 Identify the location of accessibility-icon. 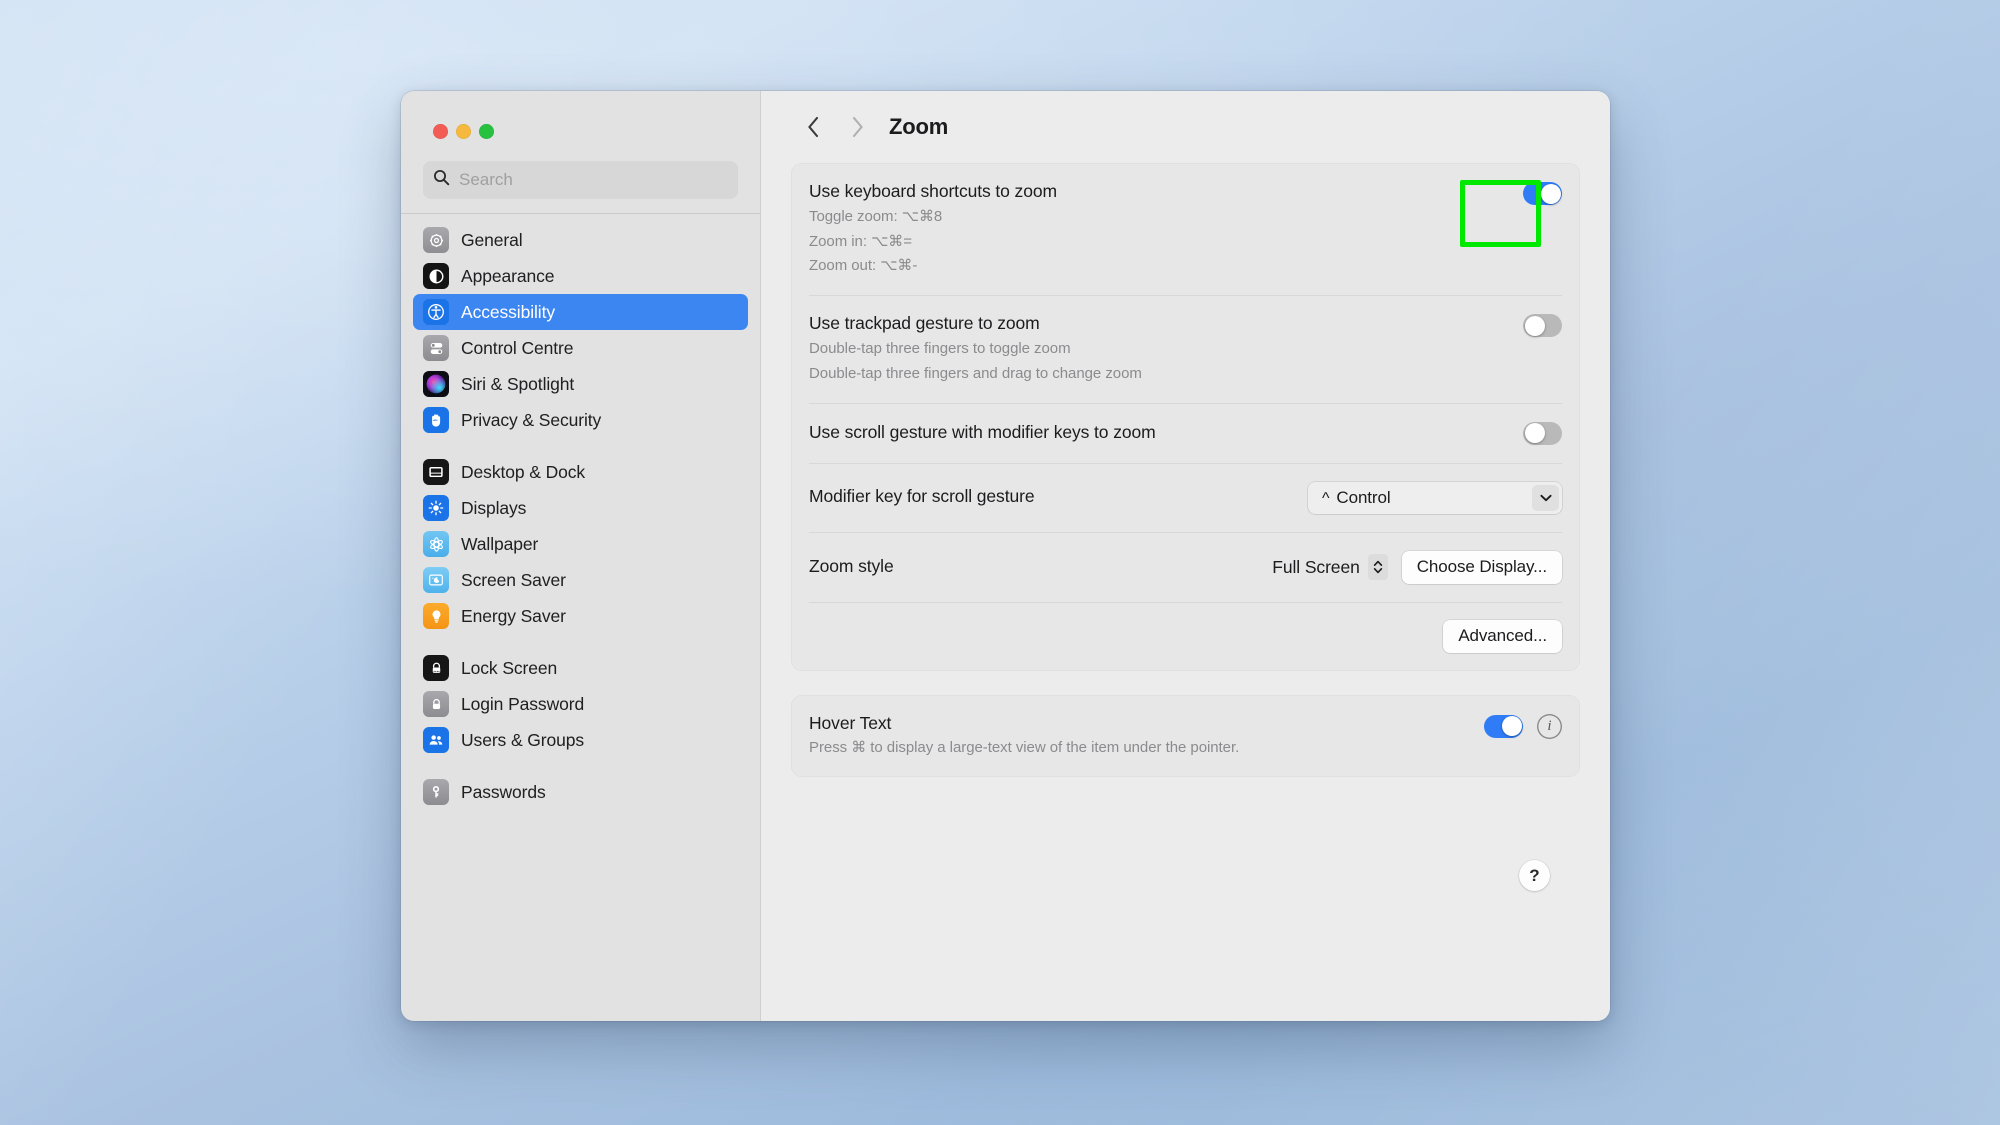
(436, 312).